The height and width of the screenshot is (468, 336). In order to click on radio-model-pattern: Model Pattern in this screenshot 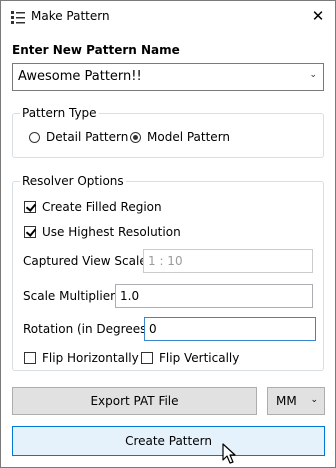, I will do `click(180, 137)`.